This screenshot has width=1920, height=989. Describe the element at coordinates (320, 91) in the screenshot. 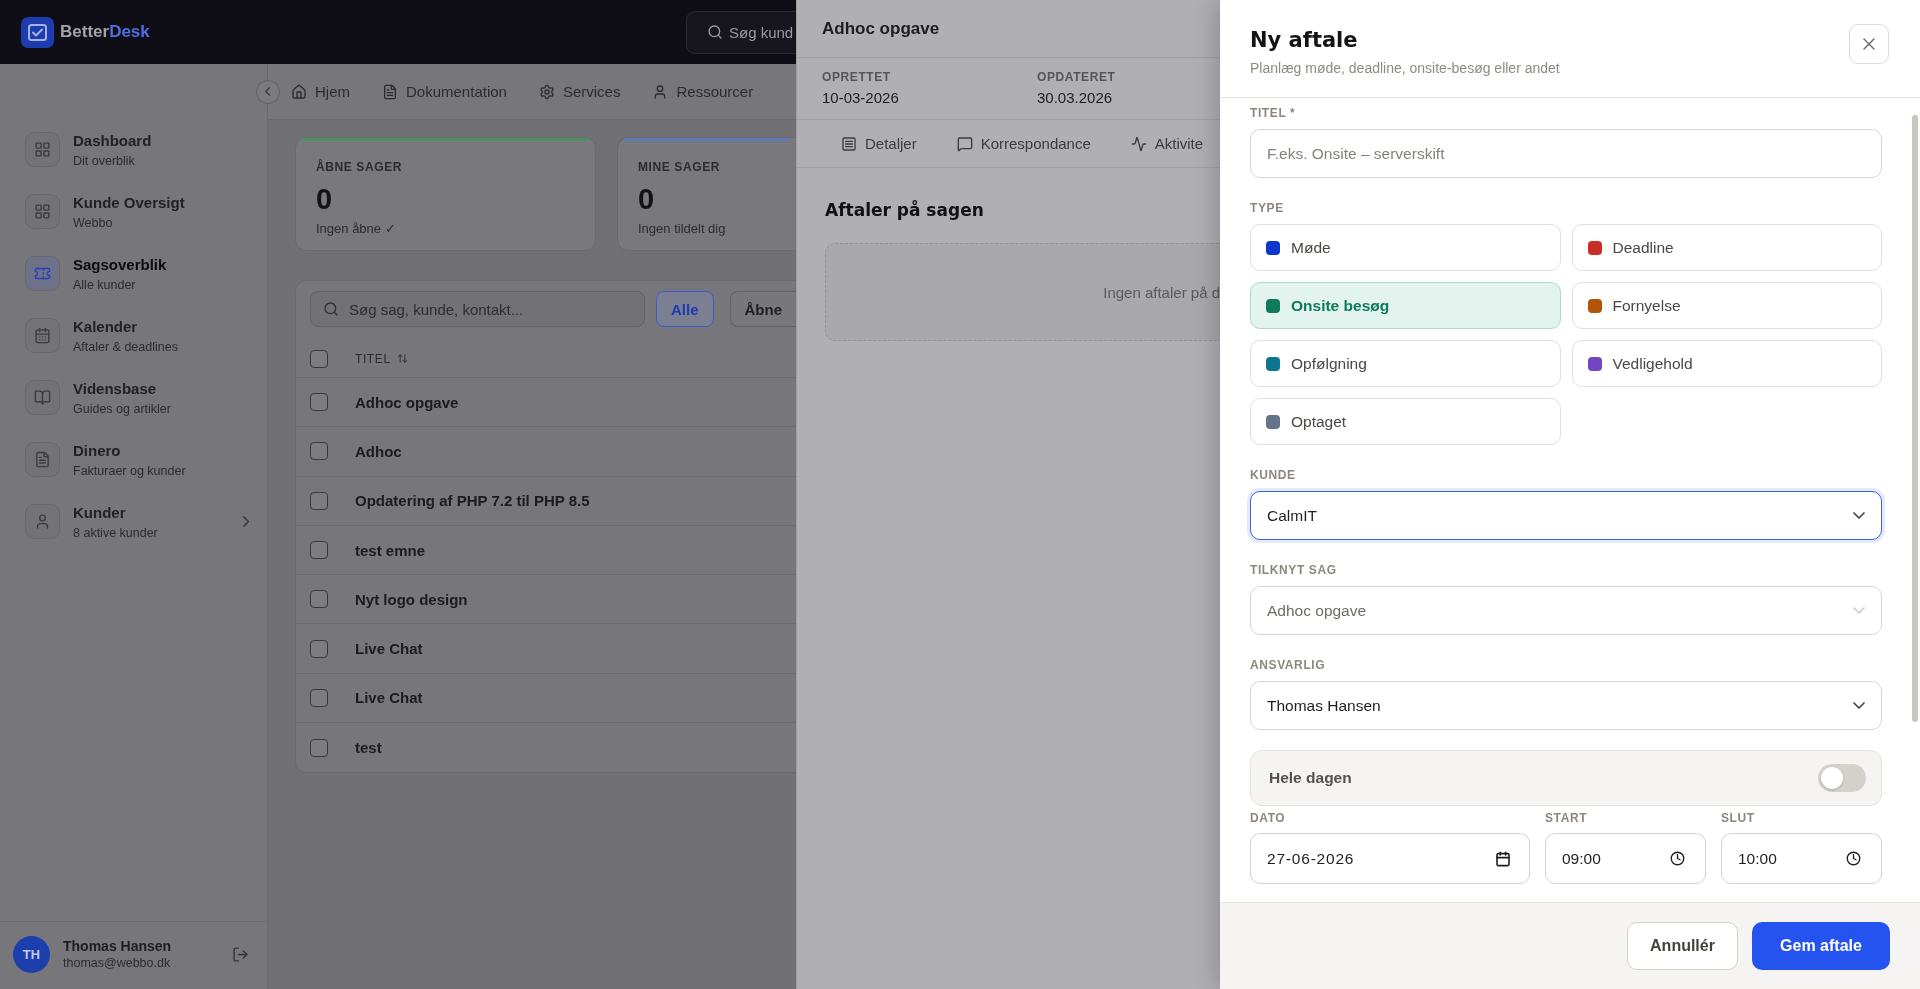

I see `nav-link: Hjem` at that location.